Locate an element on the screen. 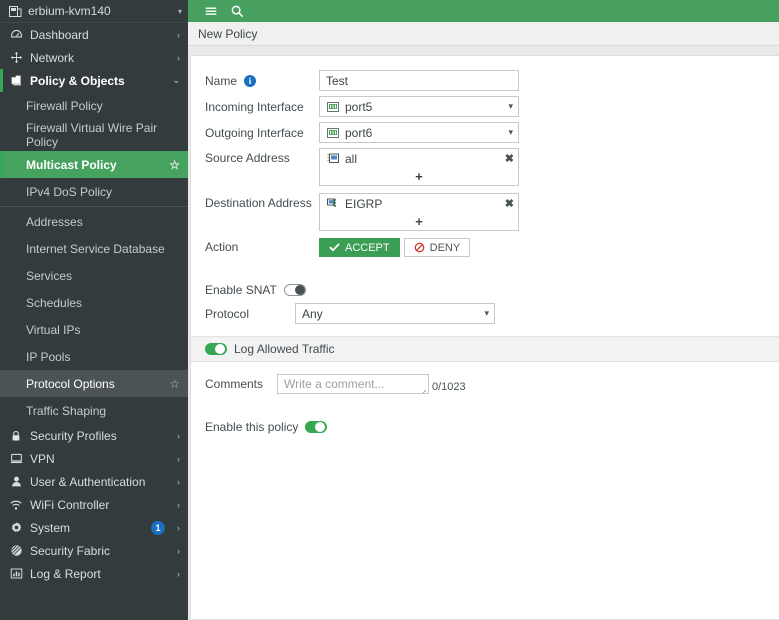 The width and height of the screenshot is (779, 620). sidebar-item-label: Policy & Objects is located at coordinates (77, 80).